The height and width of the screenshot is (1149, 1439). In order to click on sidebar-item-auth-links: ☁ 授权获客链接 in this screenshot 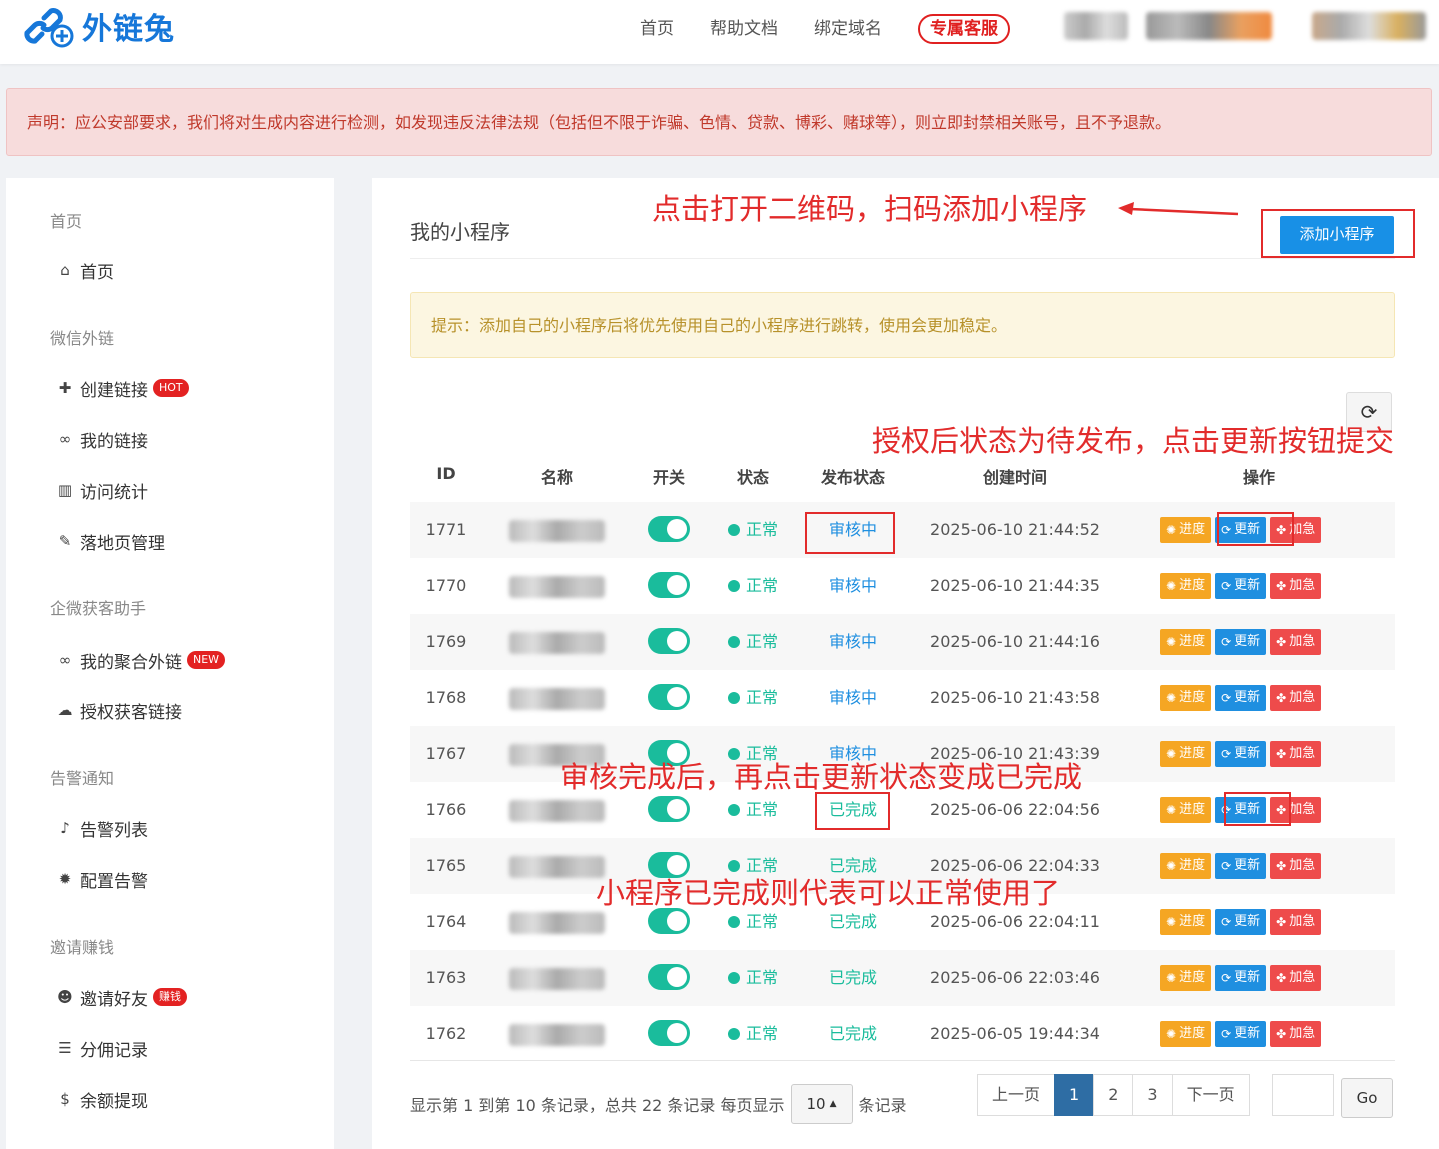, I will do `click(118, 710)`.